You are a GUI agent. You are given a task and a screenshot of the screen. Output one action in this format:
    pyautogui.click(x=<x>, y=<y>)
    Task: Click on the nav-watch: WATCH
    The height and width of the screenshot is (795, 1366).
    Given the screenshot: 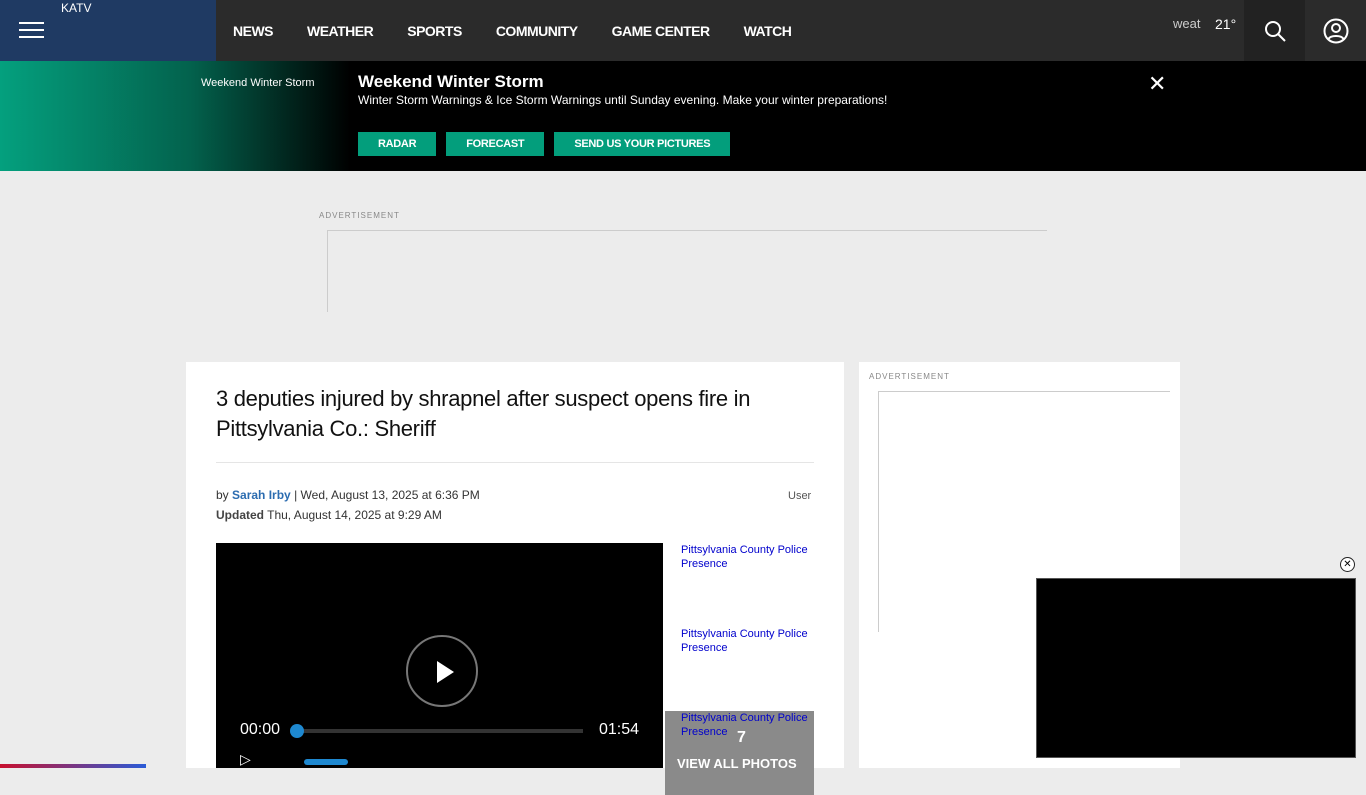 What is the action you would take?
    pyautogui.click(x=768, y=31)
    